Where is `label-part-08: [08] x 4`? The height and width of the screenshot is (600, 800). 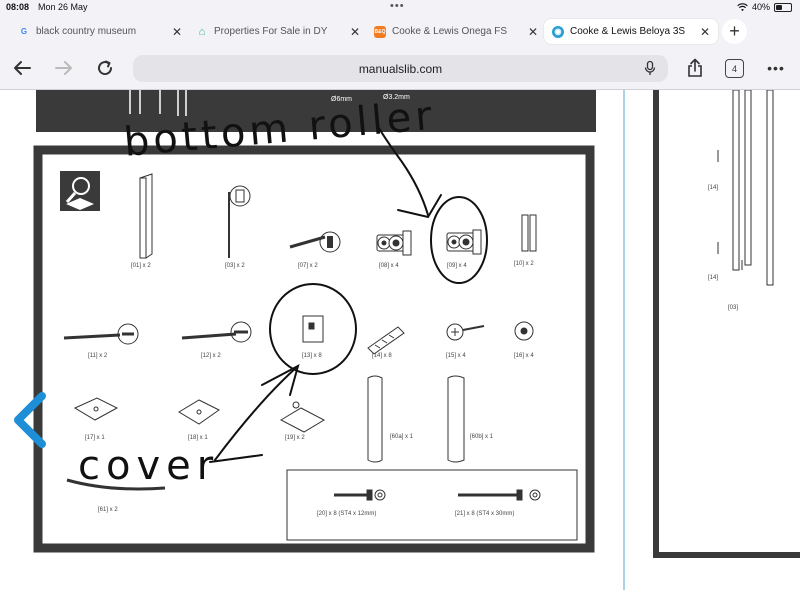 label-part-08: [08] x 4 is located at coordinates (389, 266).